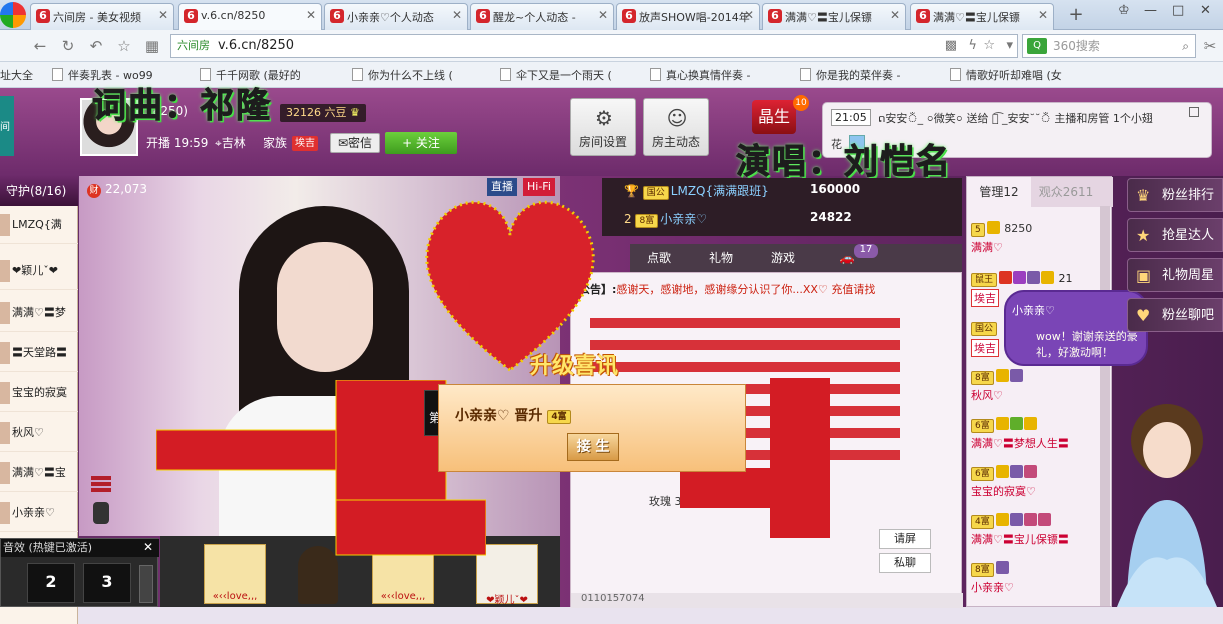 This screenshot has width=1223, height=624. Describe the element at coordinates (1066, 192) in the screenshot. I see `tab-viewers: 观众2611` at that location.